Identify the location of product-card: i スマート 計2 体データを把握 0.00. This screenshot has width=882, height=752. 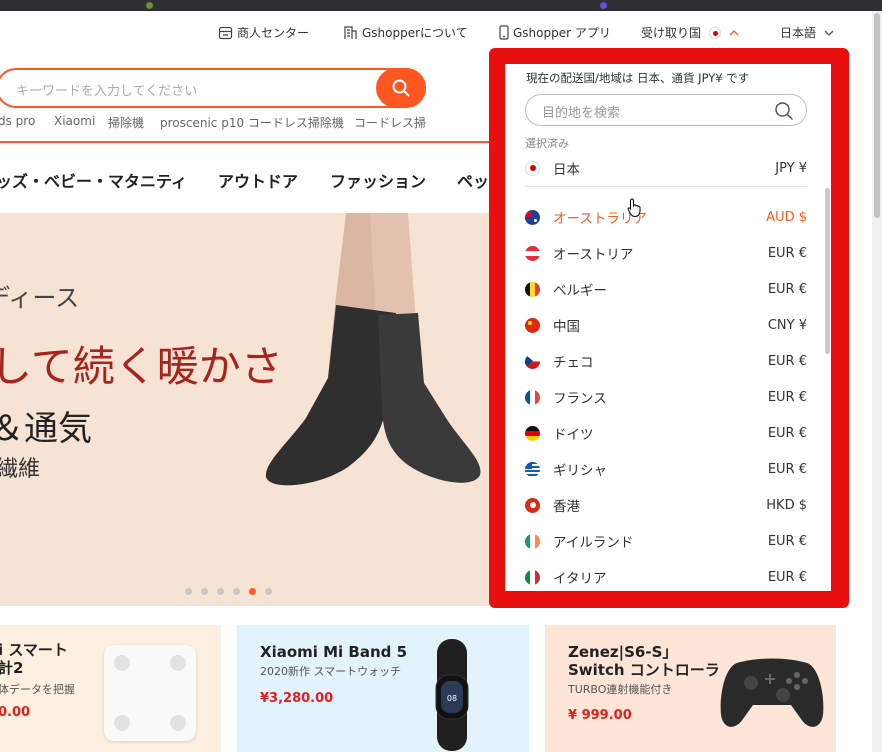
(110, 688).